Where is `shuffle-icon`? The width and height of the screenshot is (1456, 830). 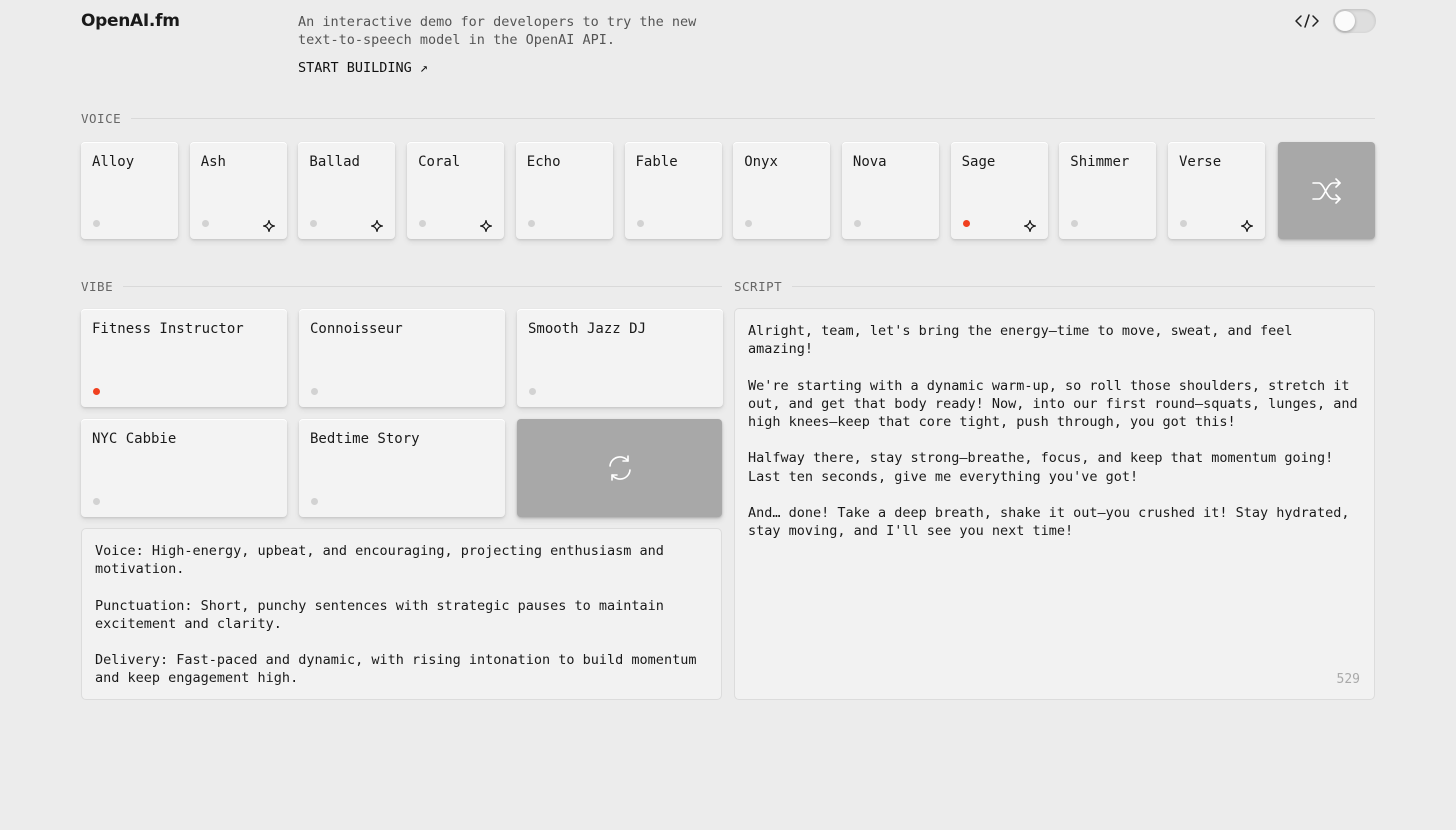 shuffle-icon is located at coordinates (1326, 190).